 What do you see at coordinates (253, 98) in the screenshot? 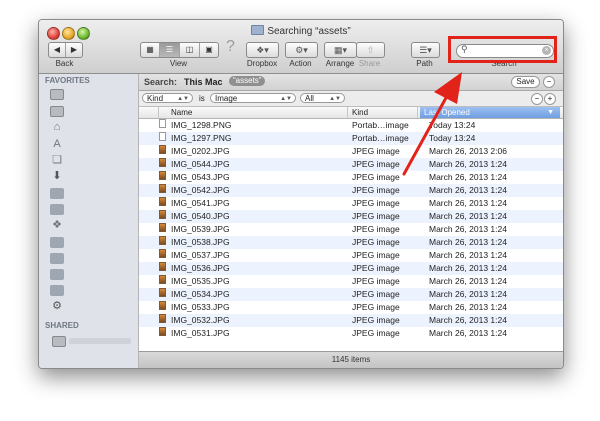
I see `criteria-value-popup: Image ▲▼` at bounding box center [253, 98].